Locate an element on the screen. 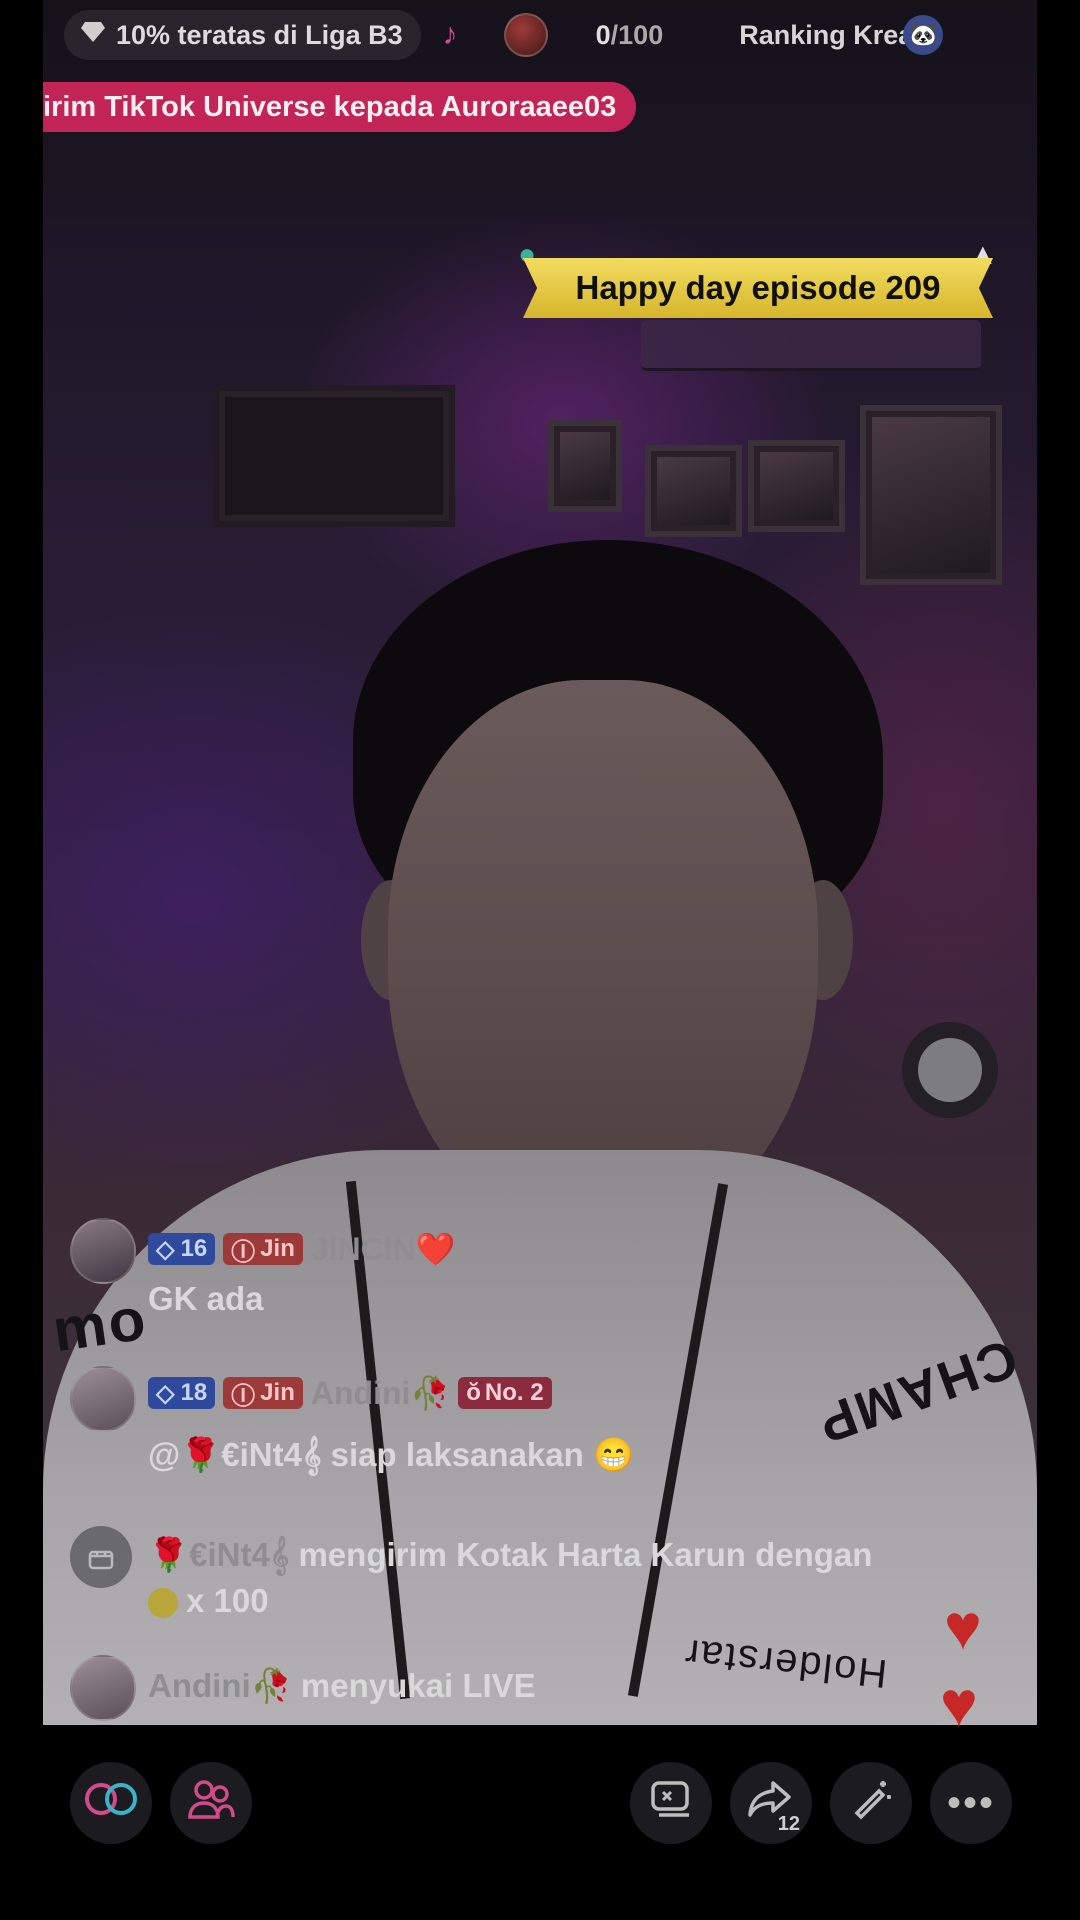 The width and height of the screenshot is (1080, 1920). chat-header: ◇ 16 Ⓘ Jin JINCIN❤️ is located at coordinates (302, 1249).